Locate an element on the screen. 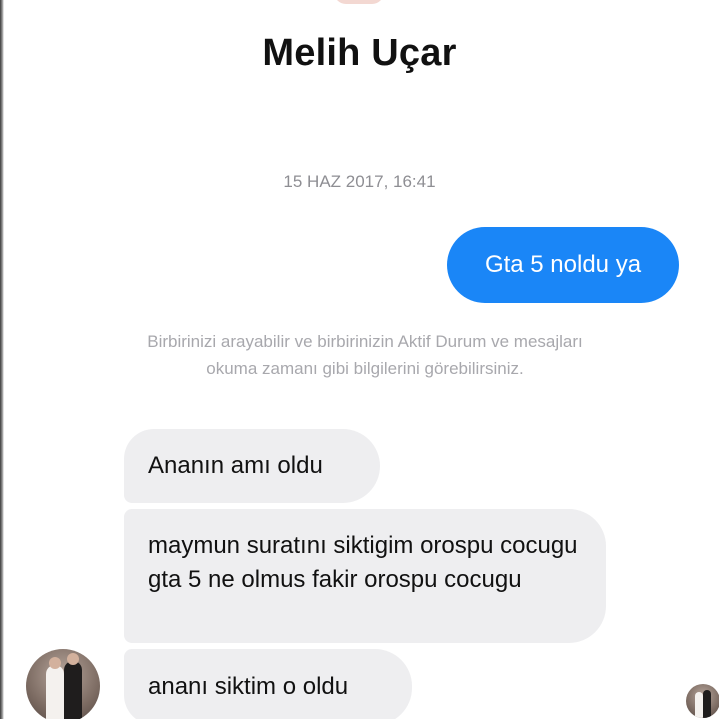  avatar-figure-bride is located at coordinates (55, 692).